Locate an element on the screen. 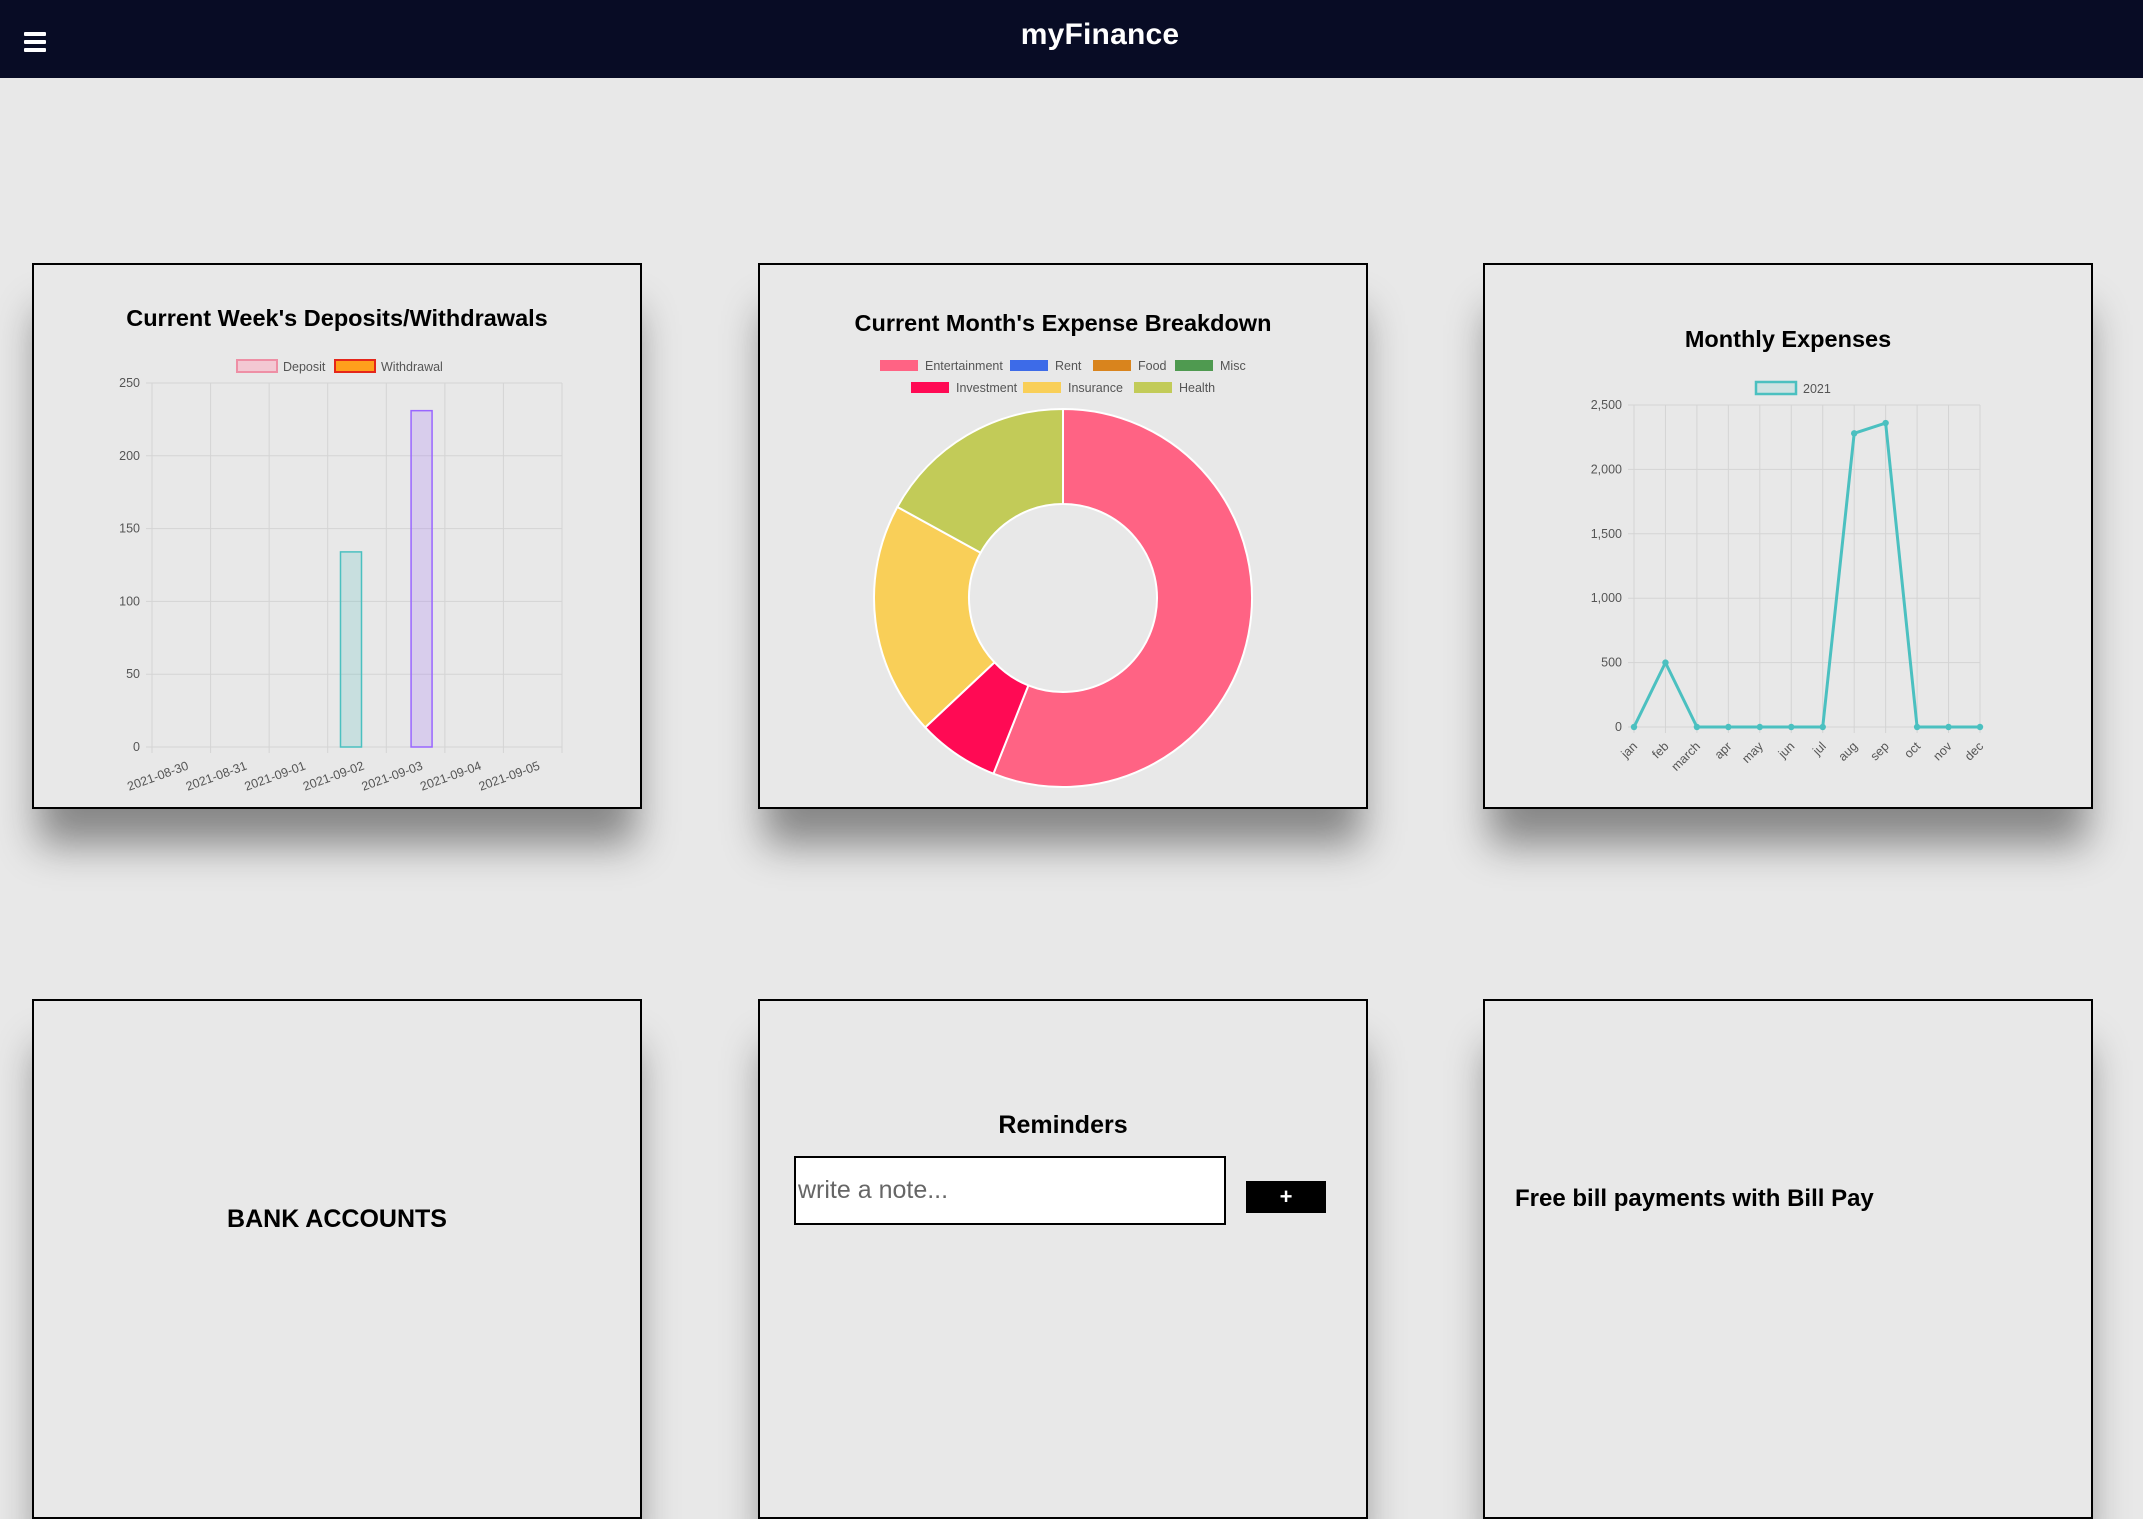 The height and width of the screenshot is (1519, 2143). reminder-note-input is located at coordinates (1010, 1190).